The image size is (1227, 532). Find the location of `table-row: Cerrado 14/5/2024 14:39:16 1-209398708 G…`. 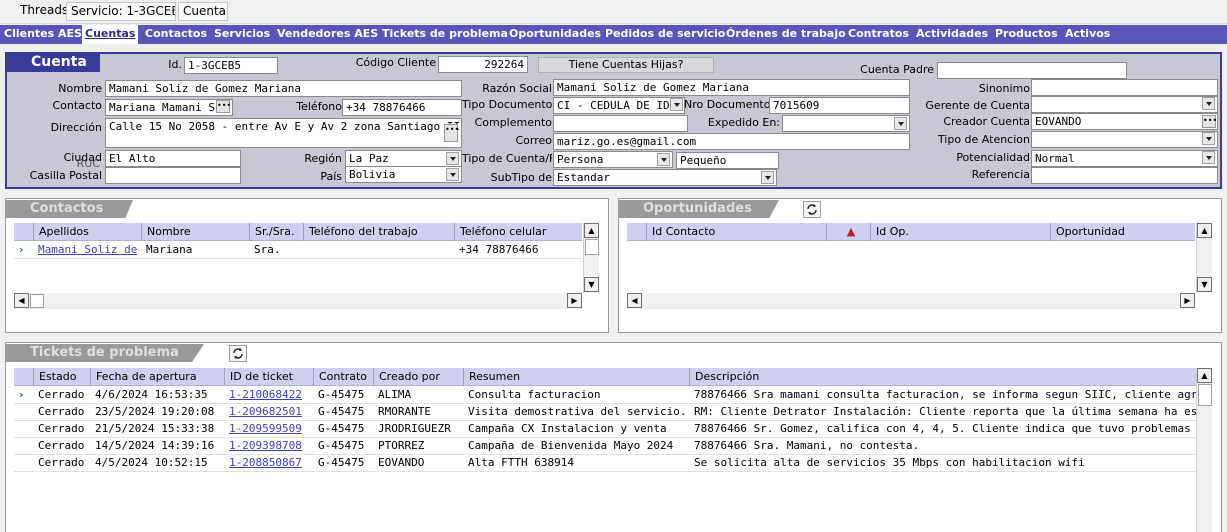

table-row: Cerrado 14/5/2024 14:39:16 1-209398708 G… is located at coordinates (605, 446).